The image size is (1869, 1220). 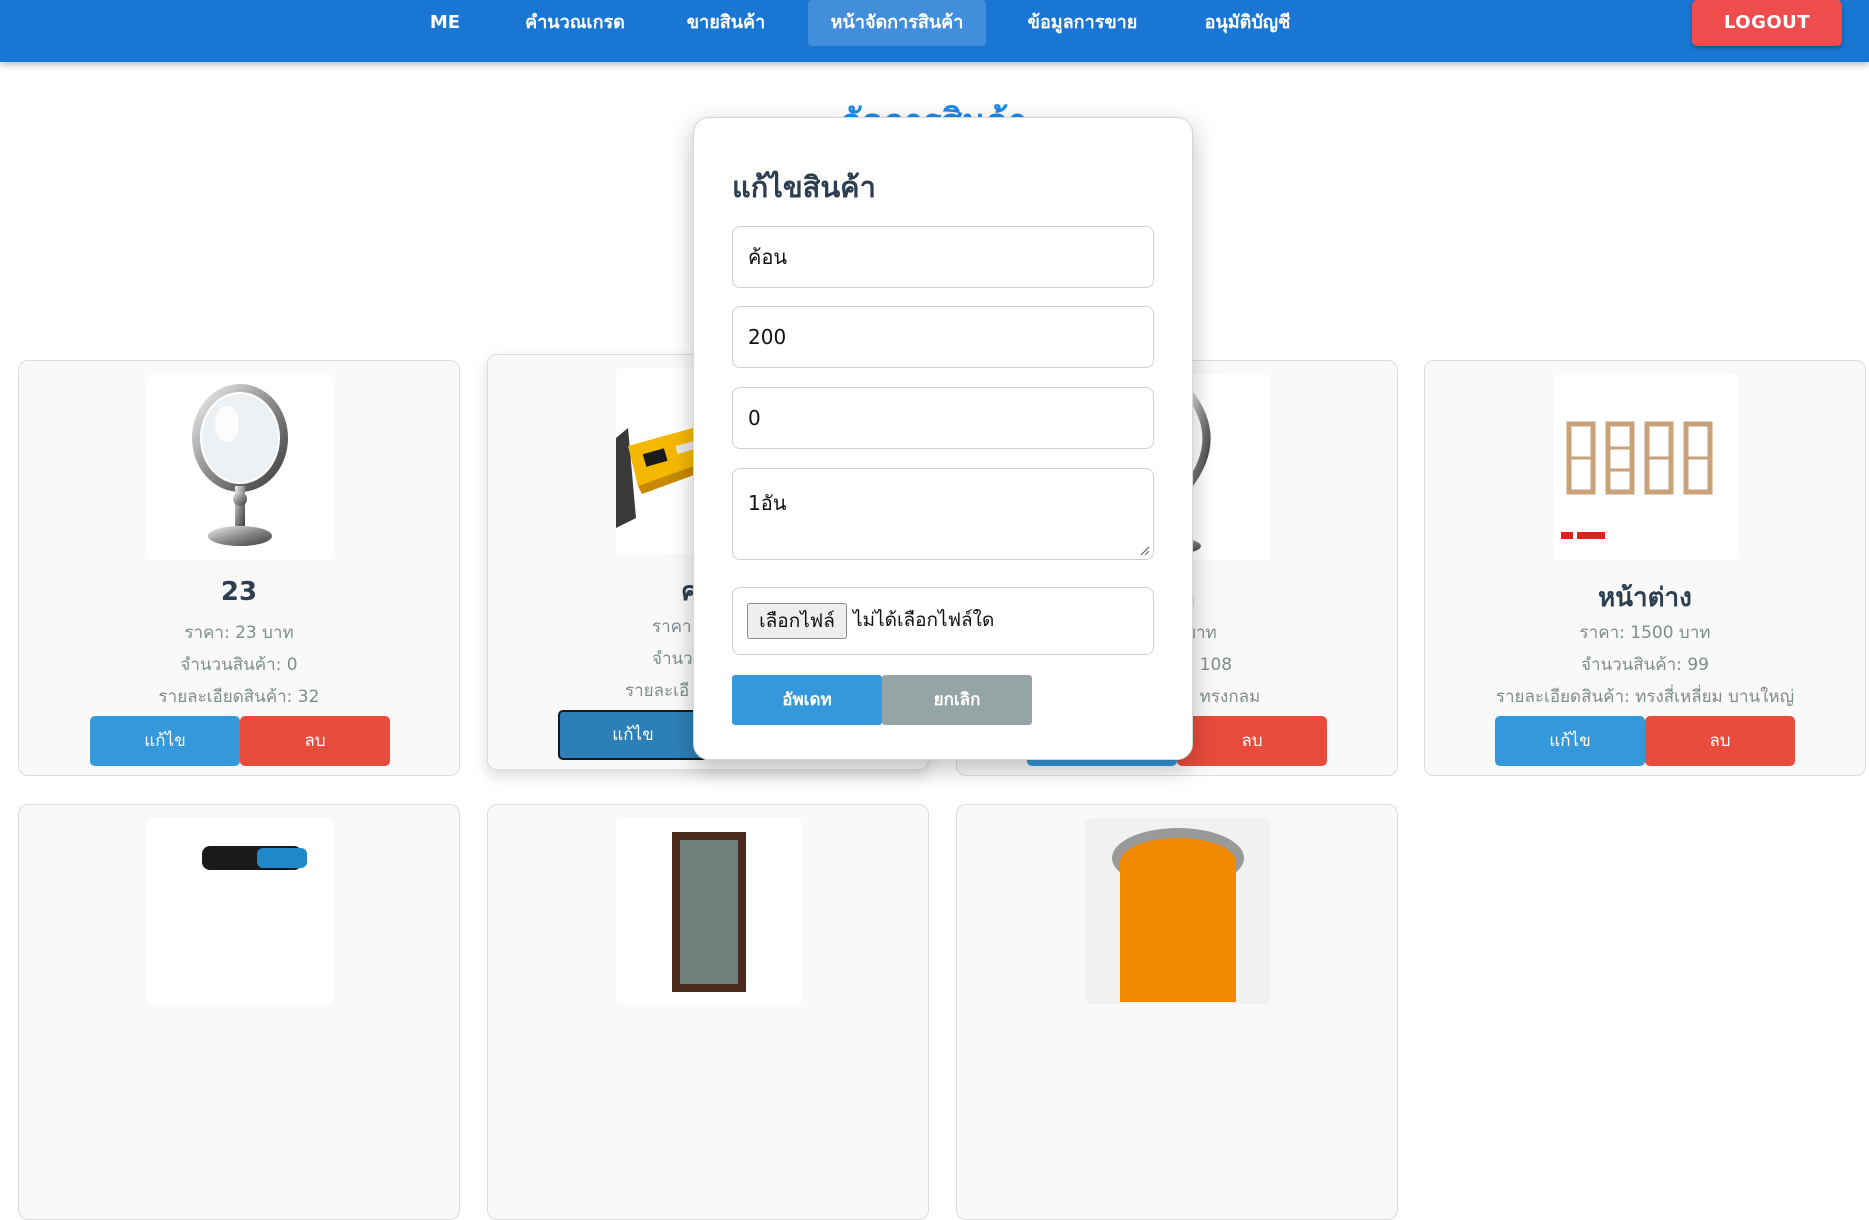 I want to click on product-name: 23, so click(x=239, y=592).